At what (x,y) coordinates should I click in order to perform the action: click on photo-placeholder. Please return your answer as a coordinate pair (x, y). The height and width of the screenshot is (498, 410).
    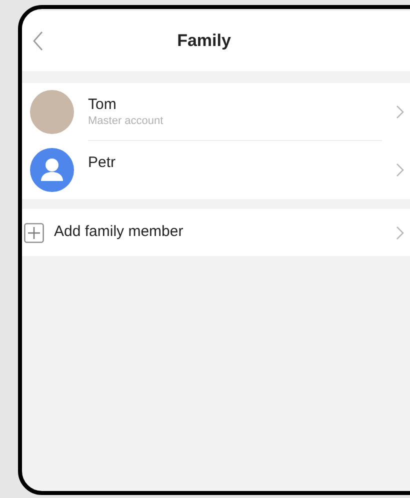
    Looking at the image, I should click on (52, 112).